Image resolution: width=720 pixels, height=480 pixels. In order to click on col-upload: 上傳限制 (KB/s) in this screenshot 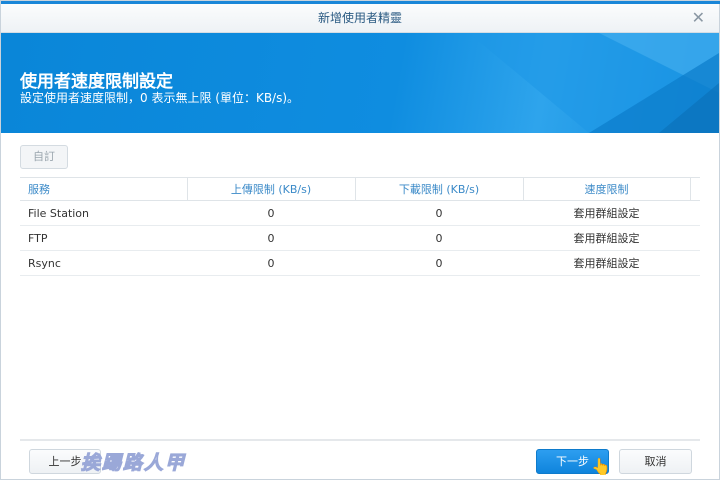, I will do `click(271, 189)`.